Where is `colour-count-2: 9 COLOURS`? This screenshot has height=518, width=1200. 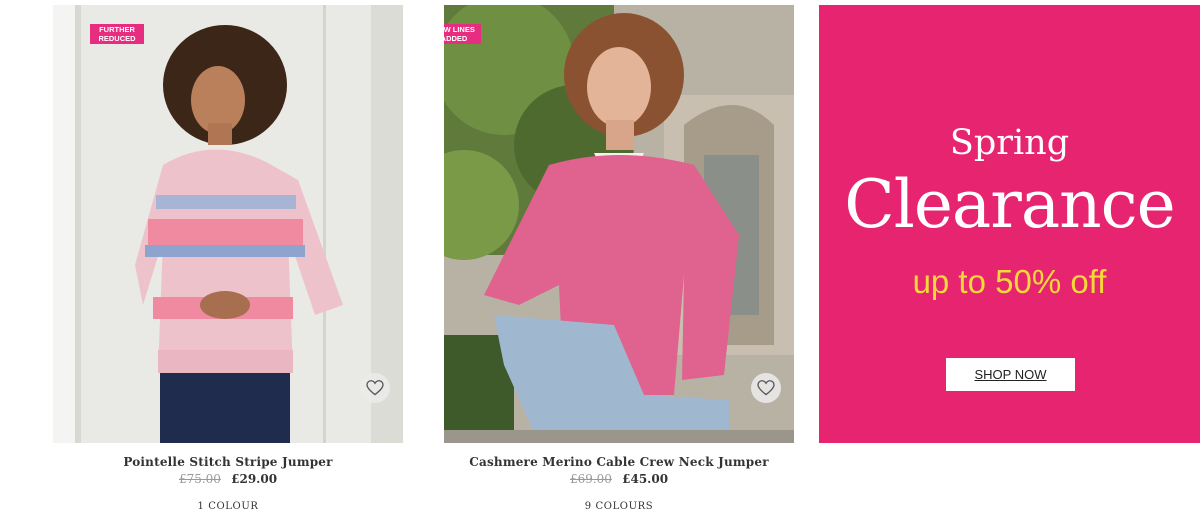 colour-count-2: 9 COLOURS is located at coordinates (619, 506).